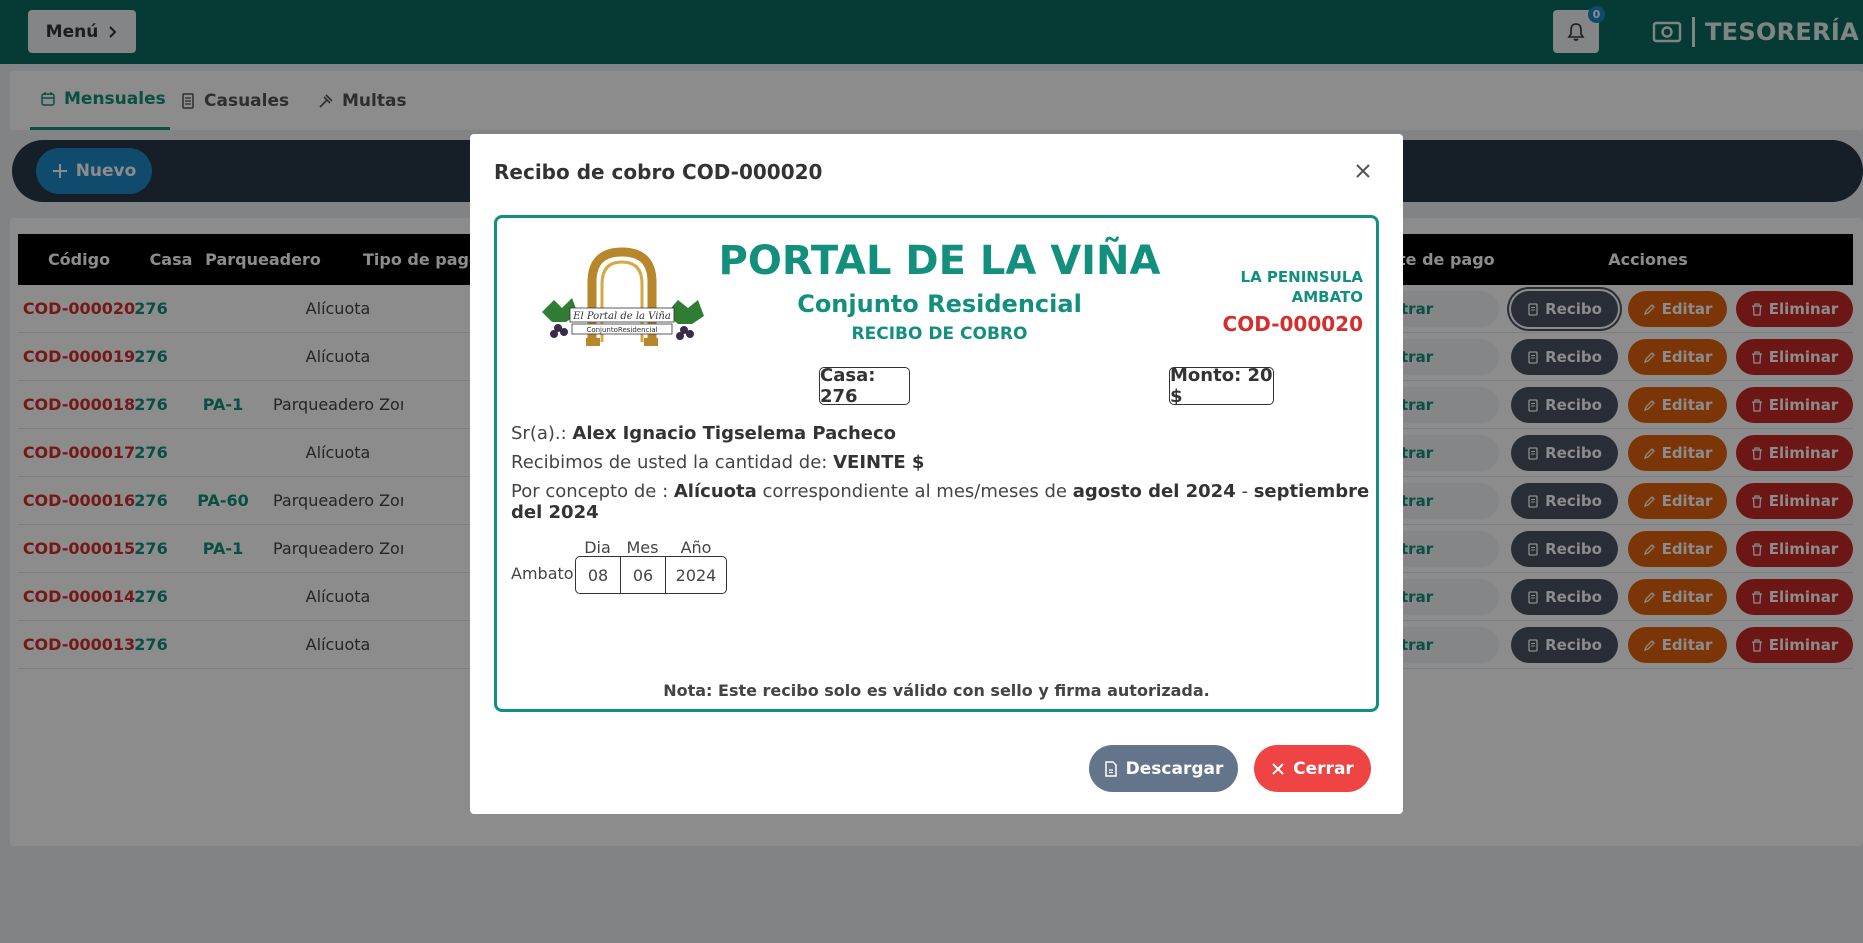  I want to click on download-button: Descargar, so click(1163, 768).